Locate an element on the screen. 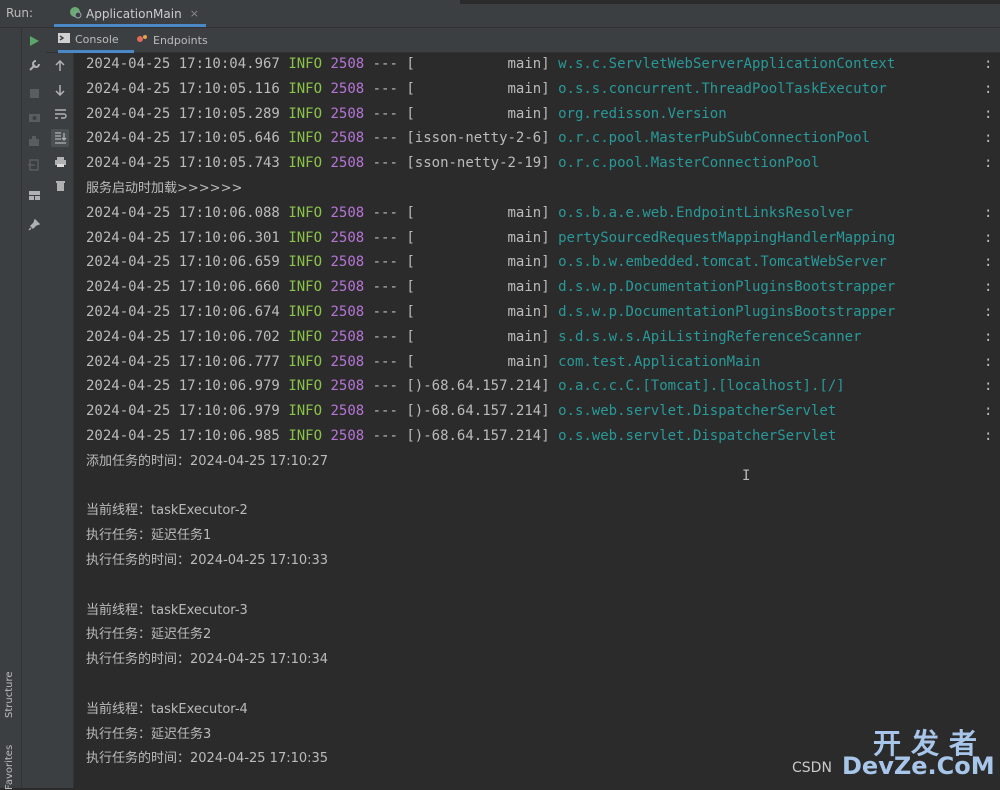 The image size is (1000, 790). tab-console-label: Console is located at coordinates (97, 39).